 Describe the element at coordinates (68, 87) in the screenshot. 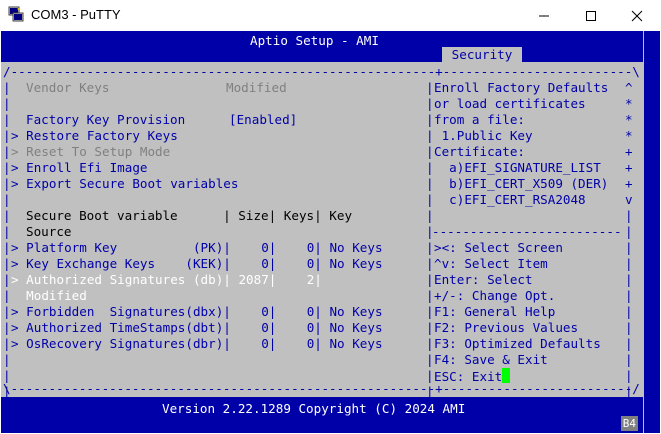

I see `vendor-keys-label: Vendor Keys` at that location.